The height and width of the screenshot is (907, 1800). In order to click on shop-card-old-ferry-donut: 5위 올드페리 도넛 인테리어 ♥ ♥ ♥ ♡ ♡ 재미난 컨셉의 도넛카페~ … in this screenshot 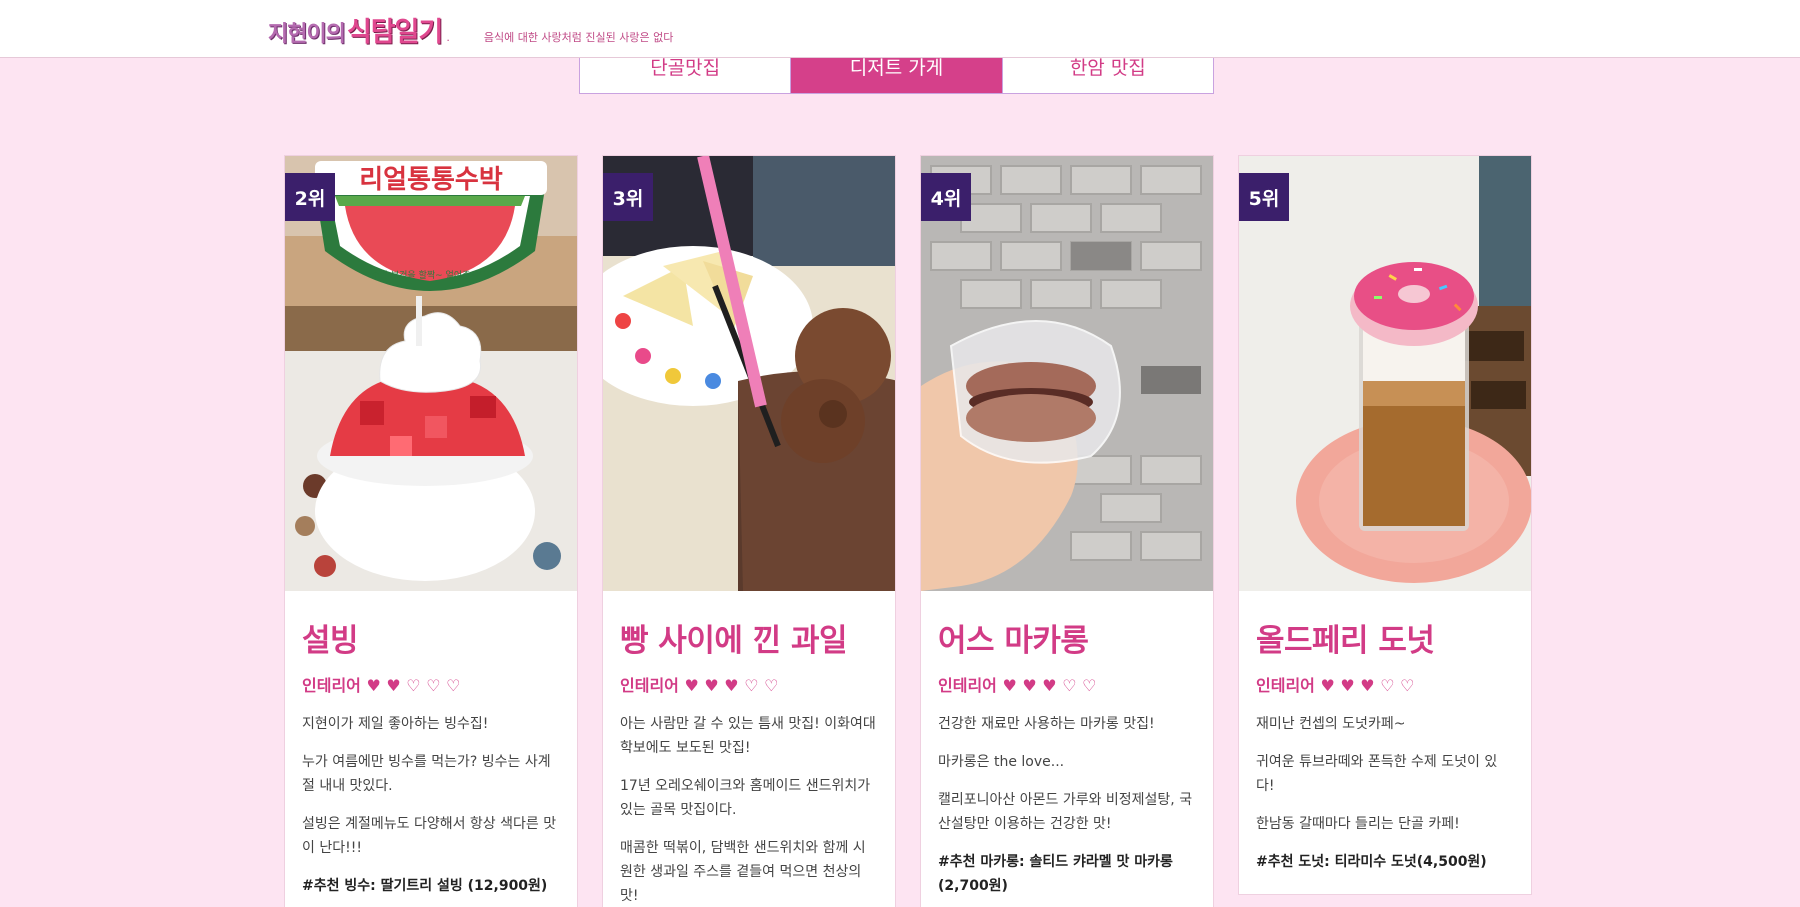, I will do `click(1385, 525)`.